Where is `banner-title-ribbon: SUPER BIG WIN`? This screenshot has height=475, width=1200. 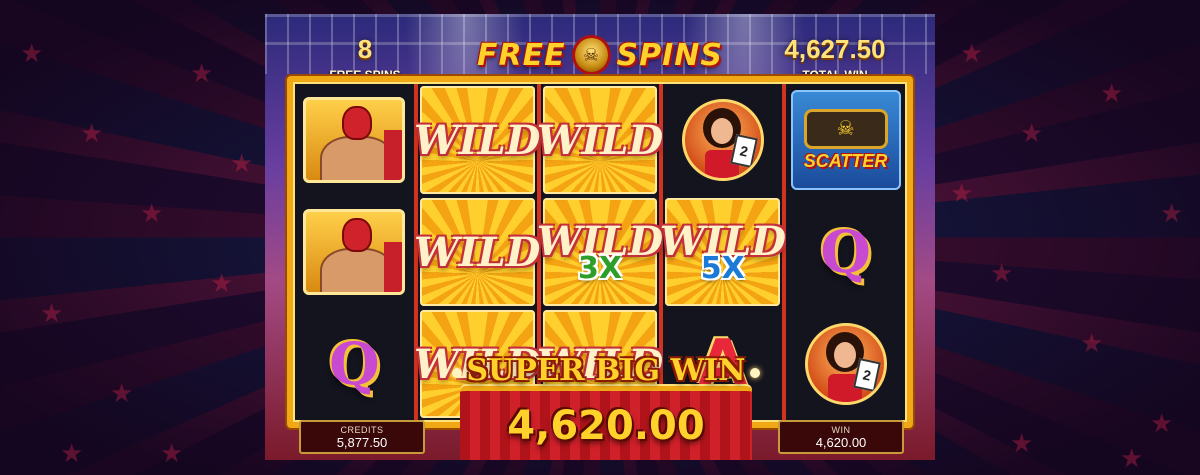 banner-title-ribbon: SUPER BIG WIN is located at coordinates (606, 370).